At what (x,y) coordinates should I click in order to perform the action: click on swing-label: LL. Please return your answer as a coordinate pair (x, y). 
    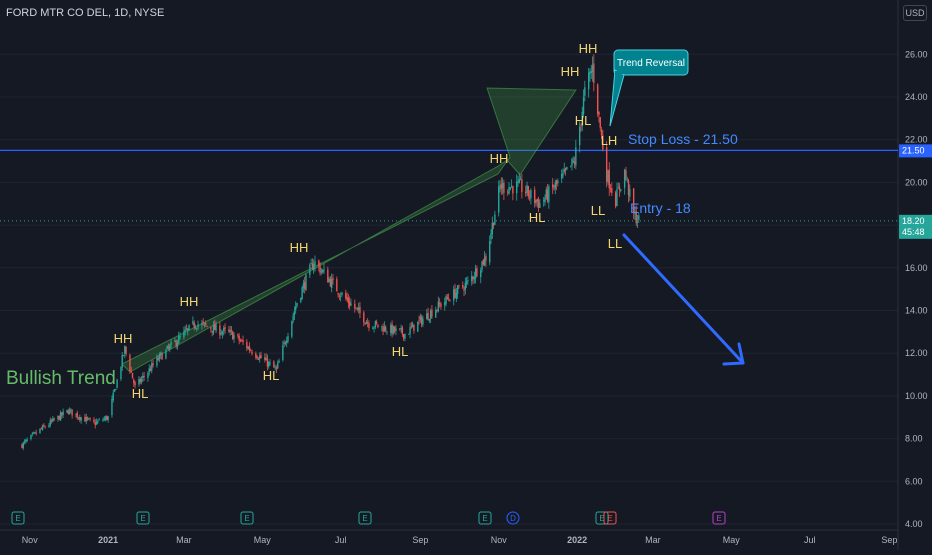
    Looking at the image, I should click on (598, 210).